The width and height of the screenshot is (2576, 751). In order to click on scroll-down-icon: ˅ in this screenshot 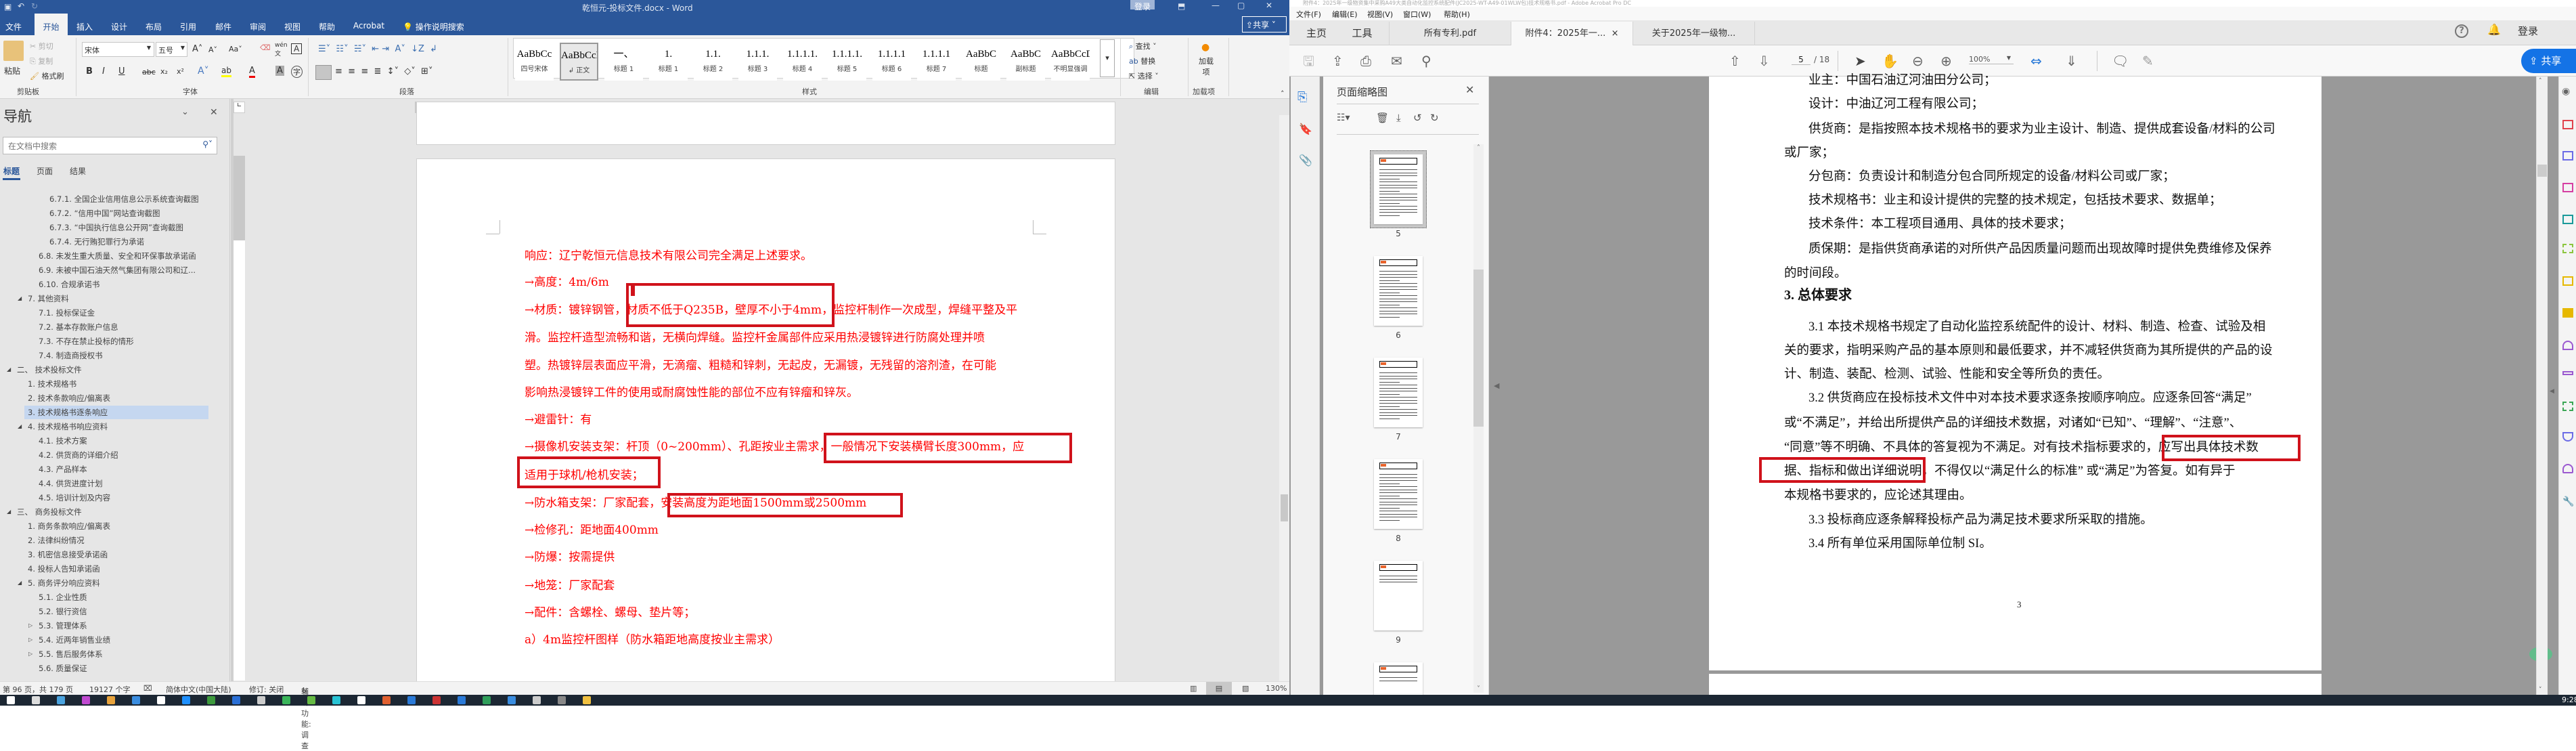, I will do `click(2540, 690)`.